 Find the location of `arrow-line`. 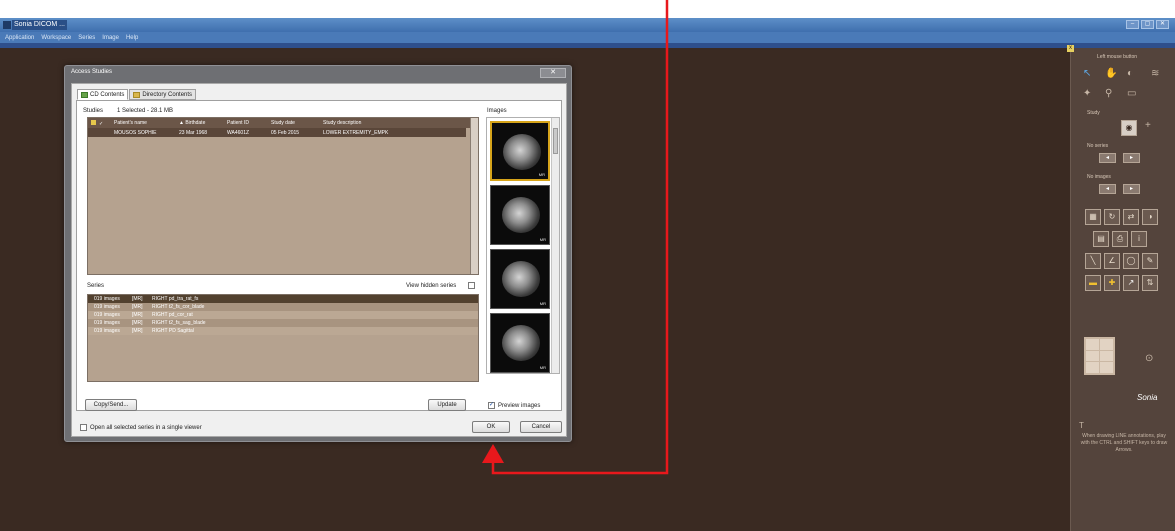

arrow-line is located at coordinates (580, 237).